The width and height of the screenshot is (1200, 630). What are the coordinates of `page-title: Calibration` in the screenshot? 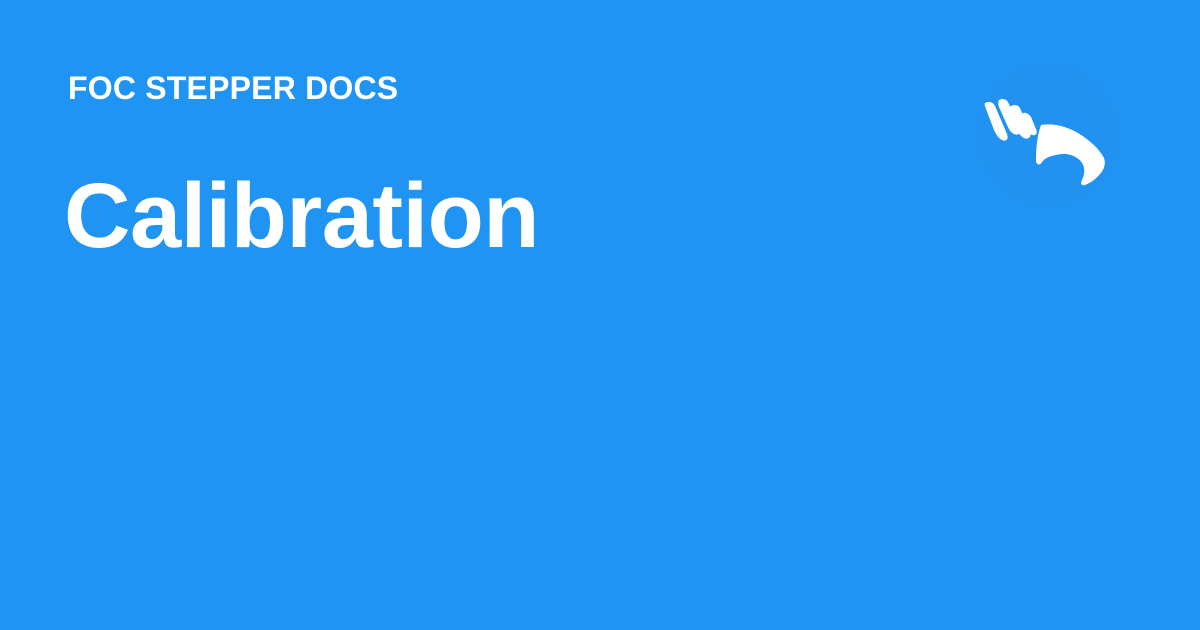 It's located at (301, 216).